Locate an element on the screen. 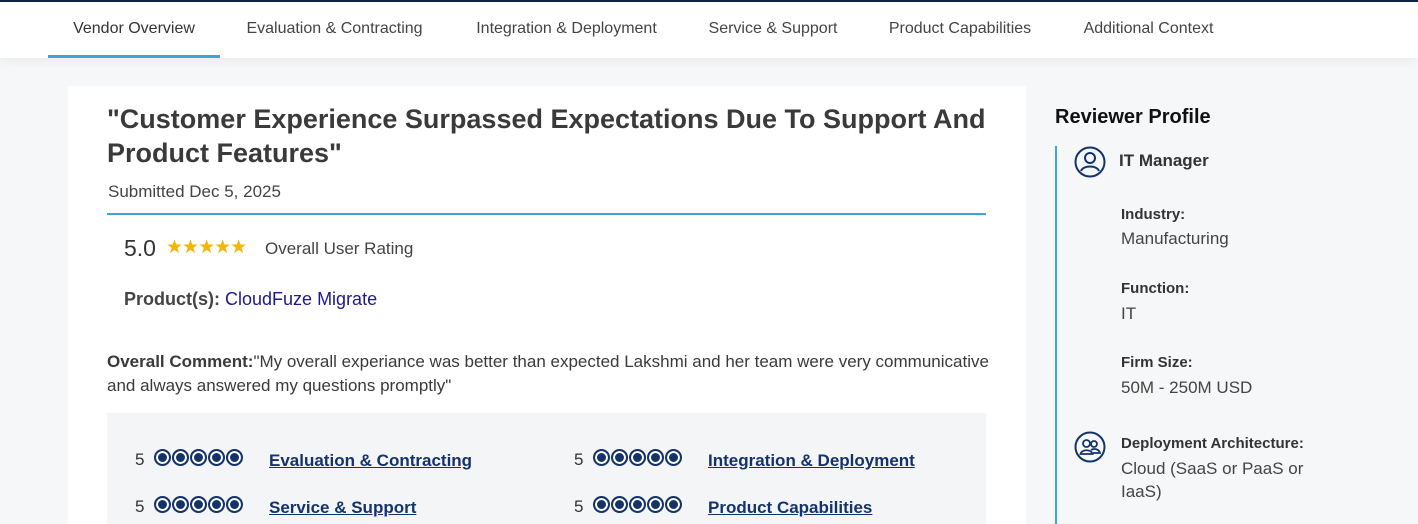  tab-service-support: Service & Support is located at coordinates (773, 30).